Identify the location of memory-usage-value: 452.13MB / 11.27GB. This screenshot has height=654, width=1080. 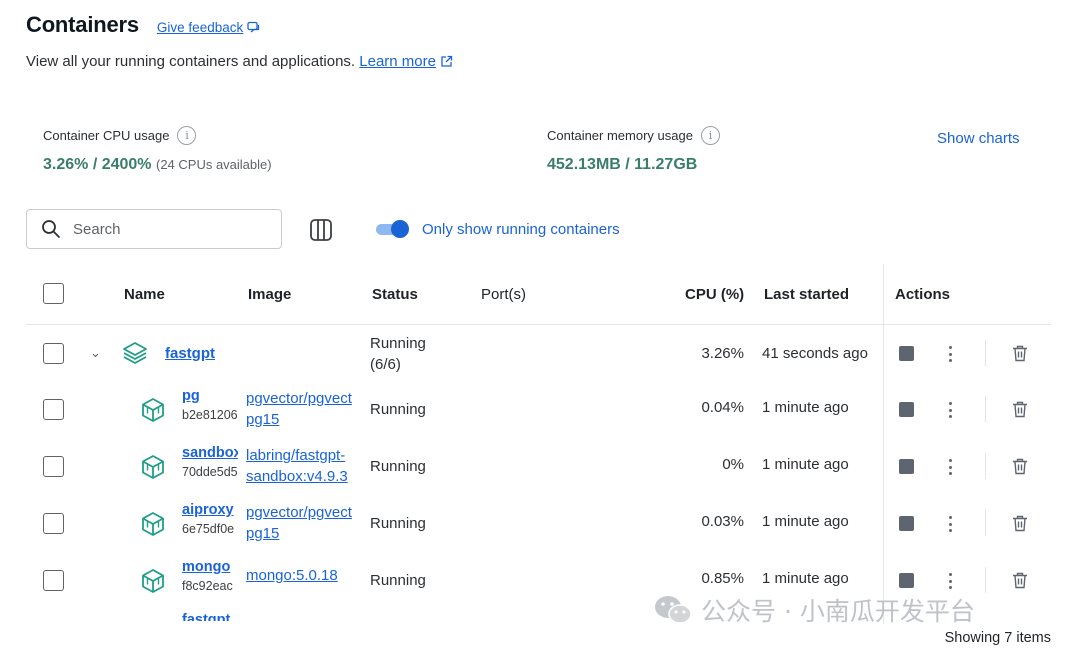
(622, 164).